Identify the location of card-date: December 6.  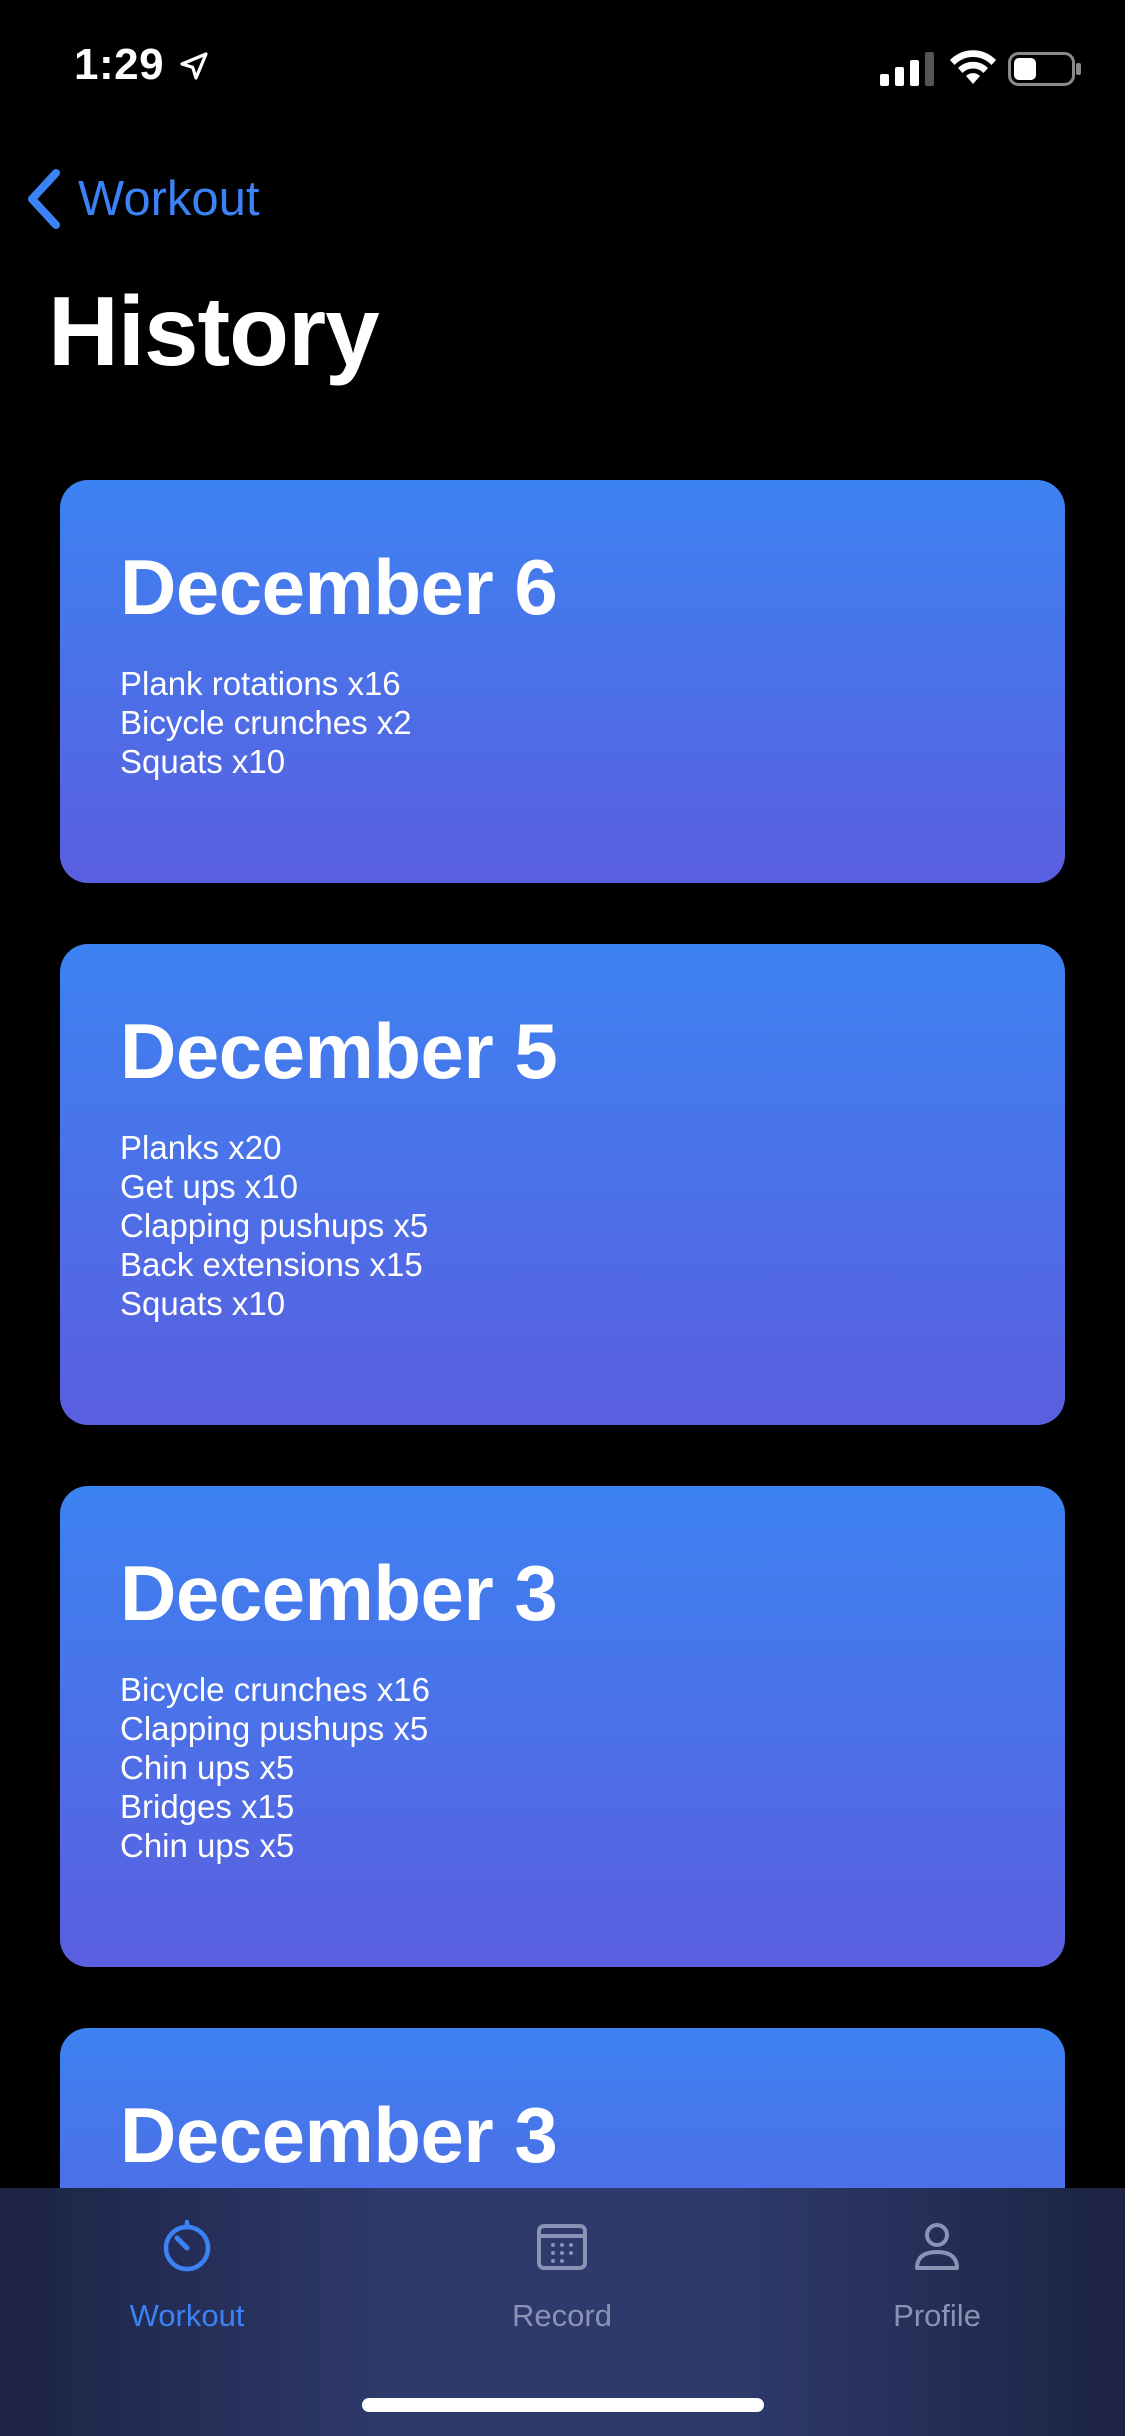
(339, 587).